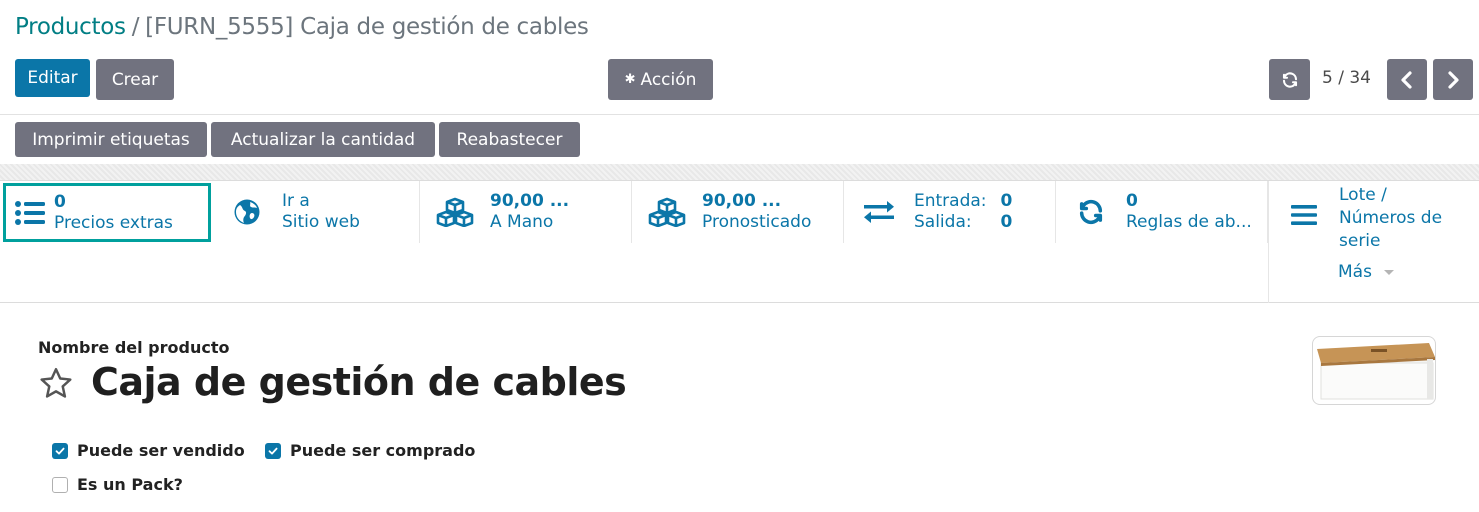 Image resolution: width=1479 pixels, height=512 pixels. What do you see at coordinates (950, 201) in the screenshot?
I see `incoming-label: Entrada:` at bounding box center [950, 201].